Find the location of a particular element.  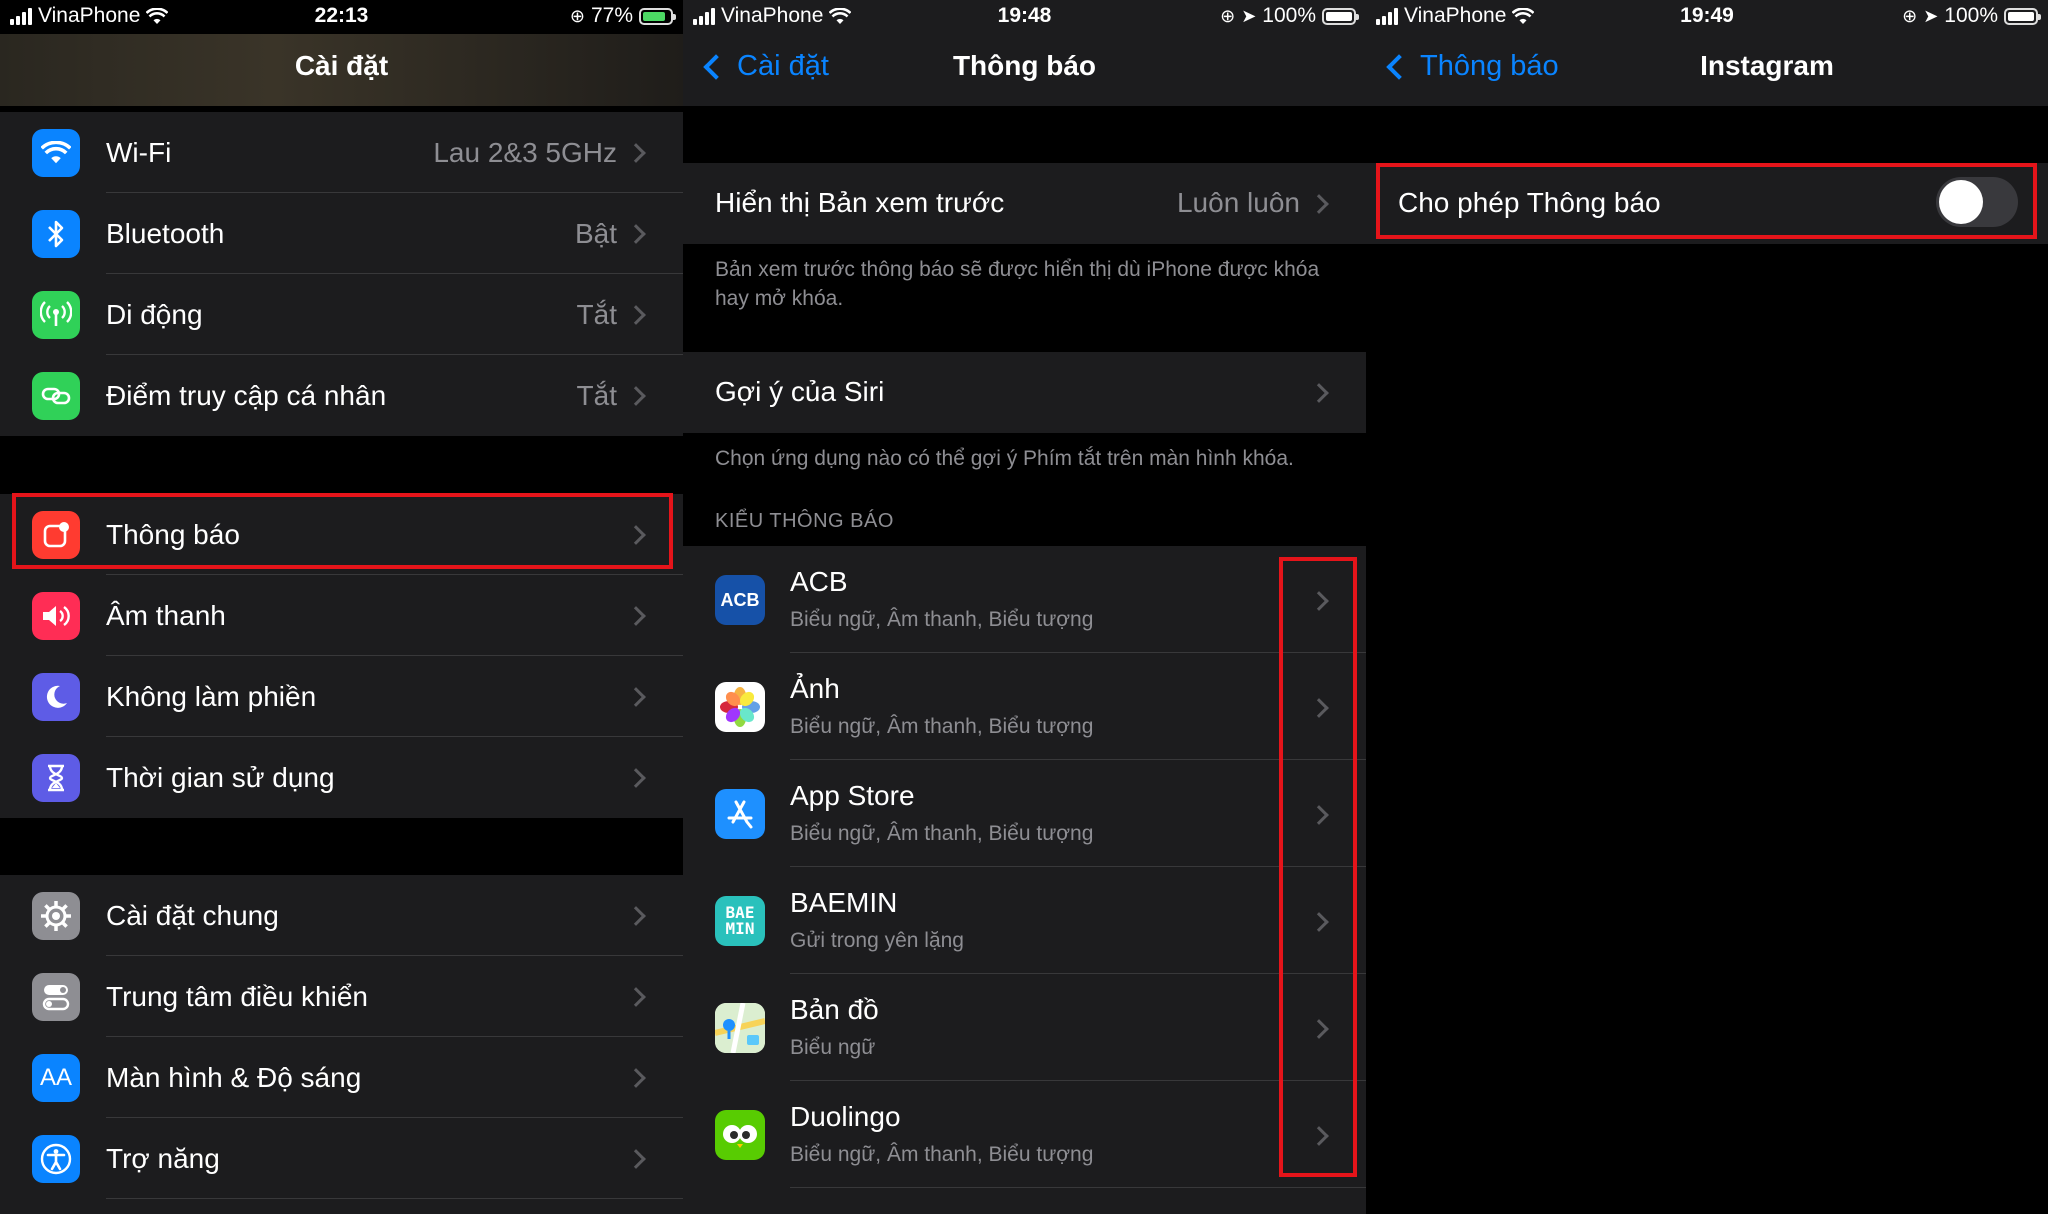

row-label: Âm thanh is located at coordinates (166, 615).